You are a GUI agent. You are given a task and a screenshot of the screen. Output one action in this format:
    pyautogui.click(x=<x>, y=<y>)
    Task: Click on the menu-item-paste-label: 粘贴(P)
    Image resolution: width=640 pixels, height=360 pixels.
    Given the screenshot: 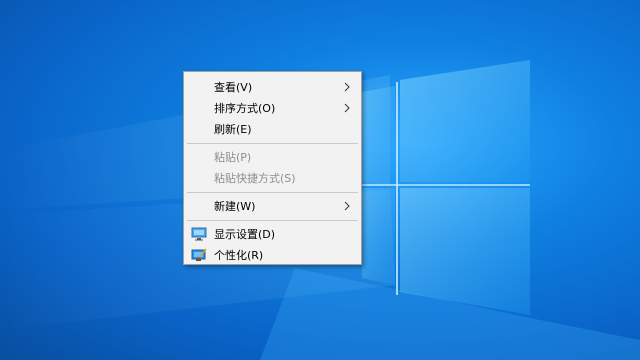 What is the action you would take?
    pyautogui.click(x=233, y=157)
    